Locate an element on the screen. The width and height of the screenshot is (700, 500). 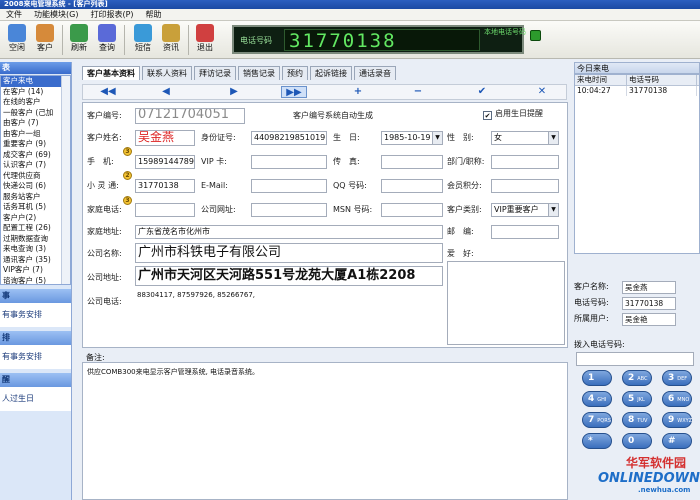
sidebar-item: VIP客户 (7) is located at coordinates (35, 270).